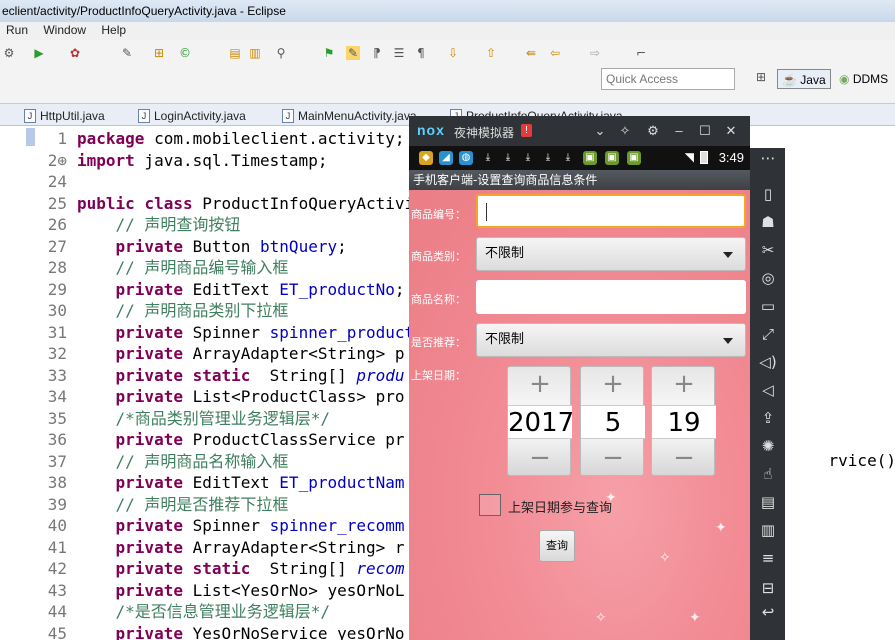 This screenshot has height=640, width=895. What do you see at coordinates (768, 250) in the screenshot?
I see `scissors-icon: ✂` at bounding box center [768, 250].